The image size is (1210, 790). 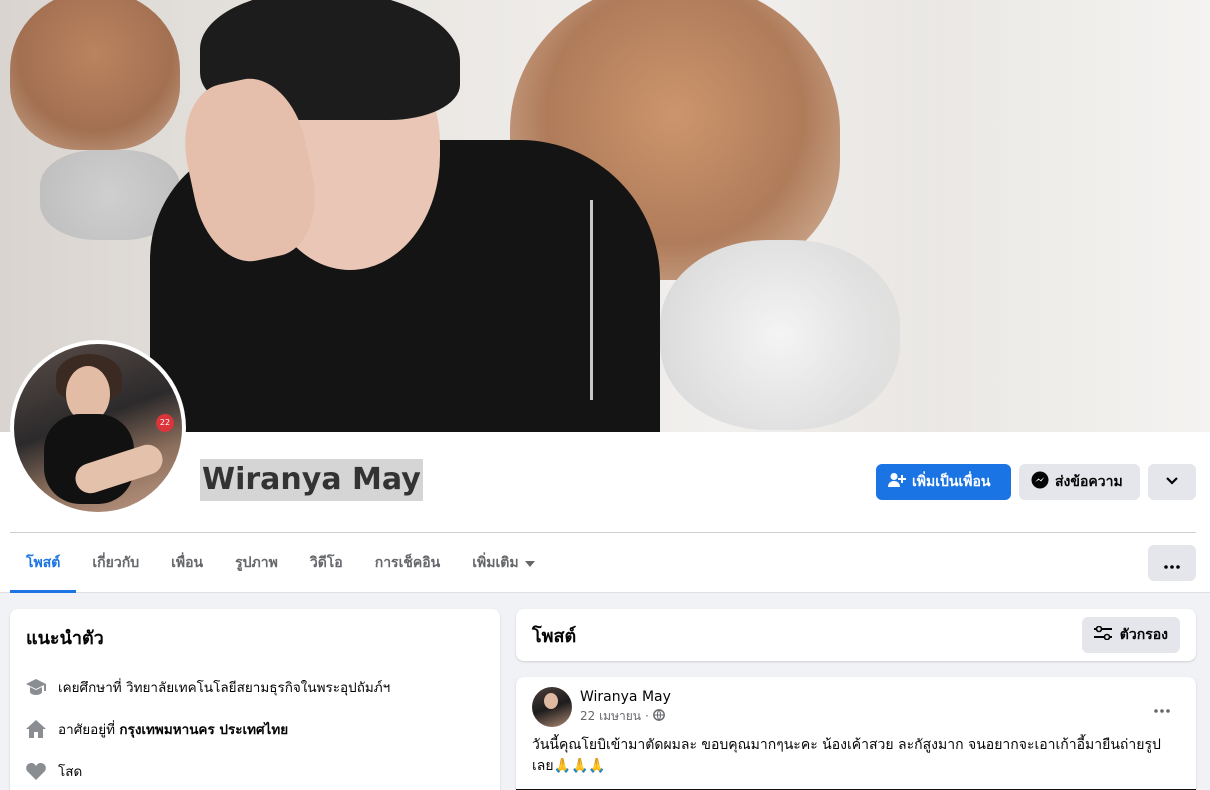 I want to click on tab-label: รูปภาพ, so click(x=256, y=563).